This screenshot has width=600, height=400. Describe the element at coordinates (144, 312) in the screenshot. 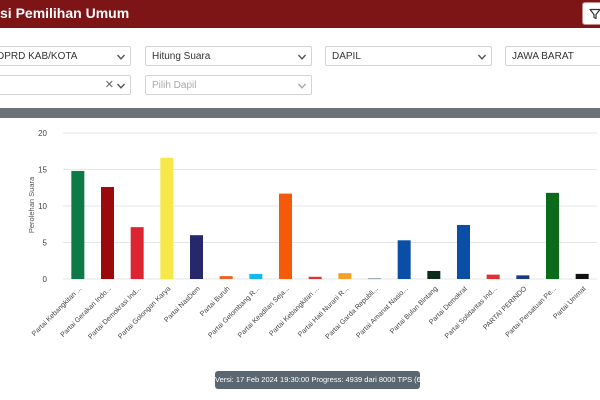

I see `x-tick-label: Partai Golongan Karya` at that location.